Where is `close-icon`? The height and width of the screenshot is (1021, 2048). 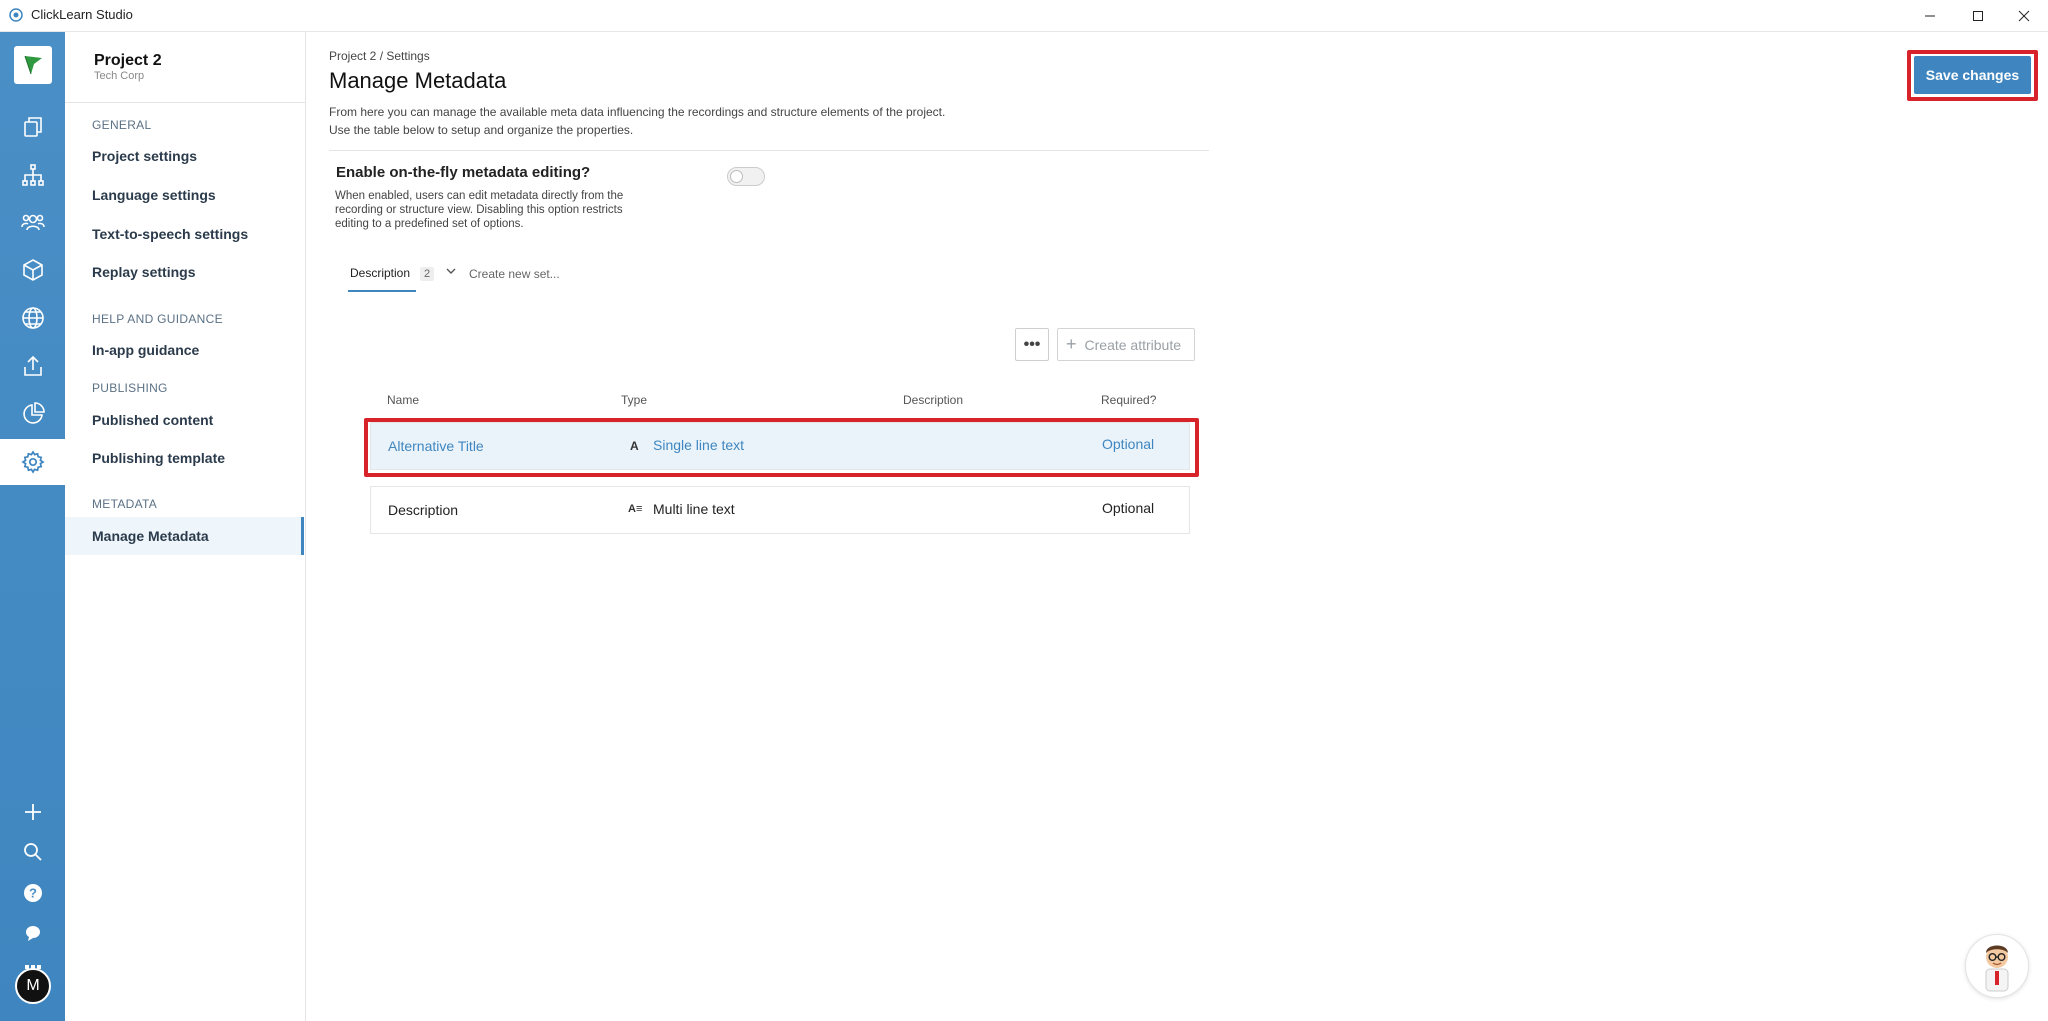 close-icon is located at coordinates (2024, 15).